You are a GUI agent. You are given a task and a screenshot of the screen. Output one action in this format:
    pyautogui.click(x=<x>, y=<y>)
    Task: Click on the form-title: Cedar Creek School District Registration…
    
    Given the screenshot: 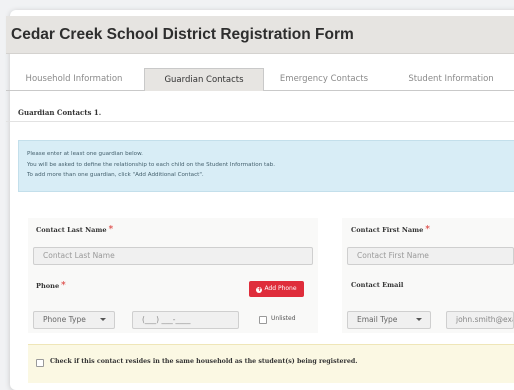 What is the action you would take?
    pyautogui.click(x=182, y=34)
    